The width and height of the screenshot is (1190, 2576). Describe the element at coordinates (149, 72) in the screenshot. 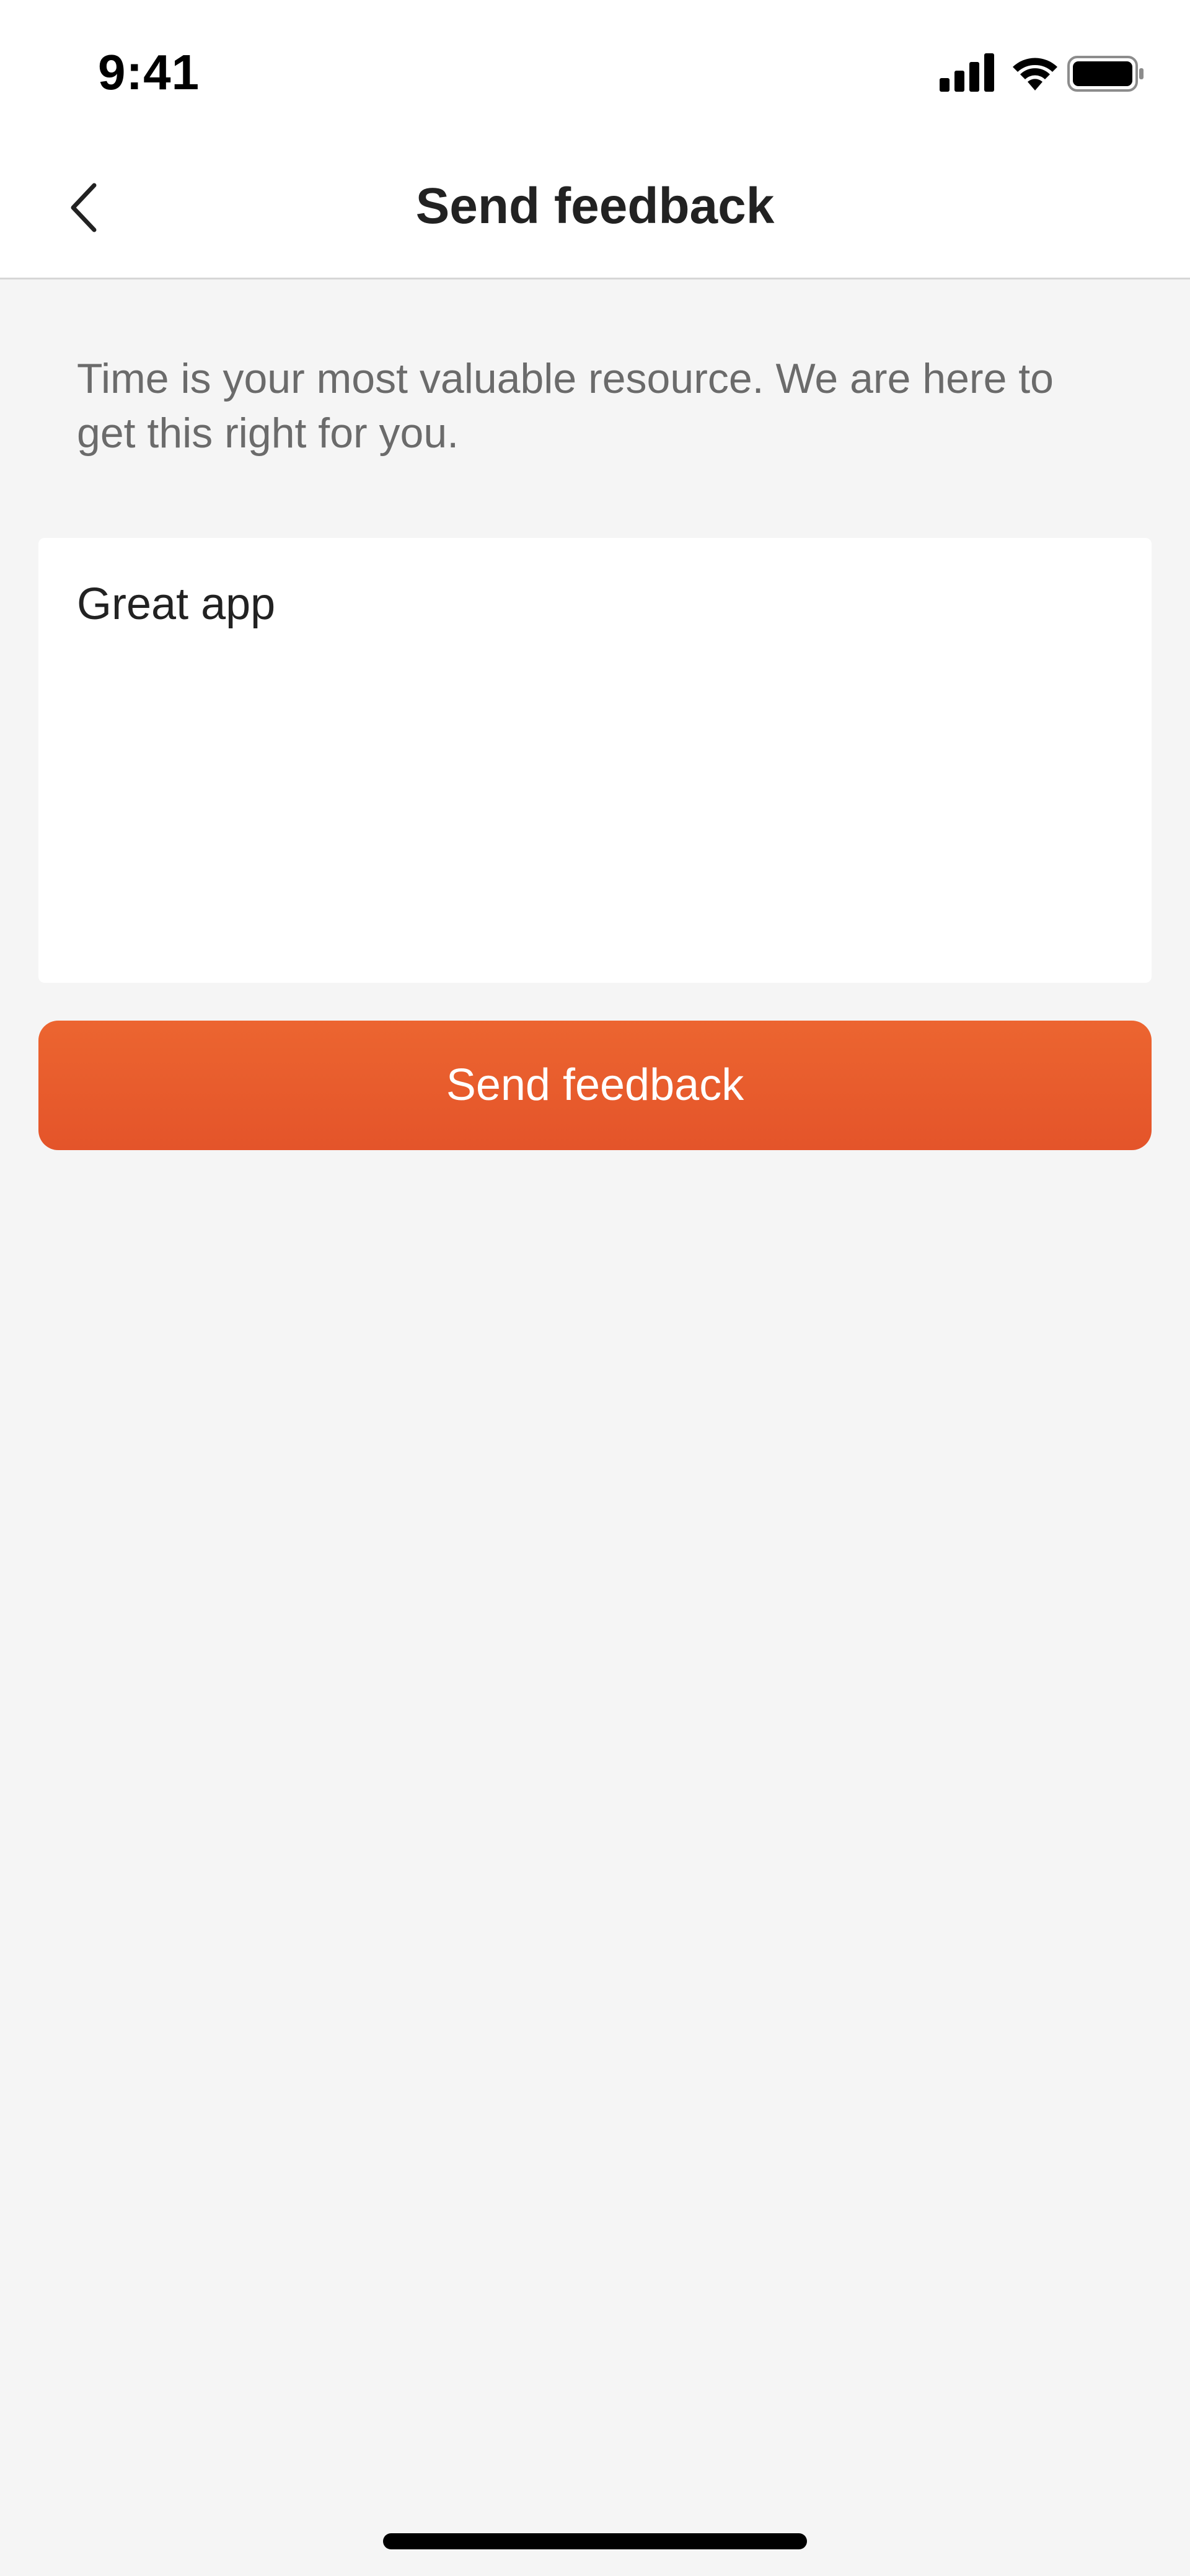

I see `status-time: 9:41` at that location.